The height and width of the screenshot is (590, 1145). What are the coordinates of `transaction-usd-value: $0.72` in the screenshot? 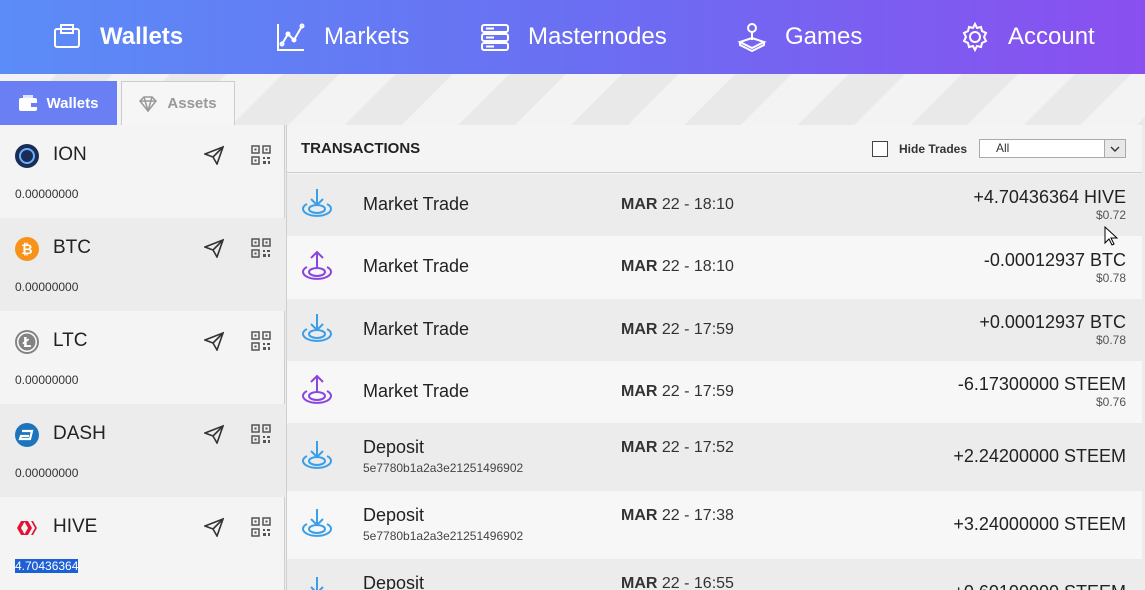 It's located at (1110, 215).